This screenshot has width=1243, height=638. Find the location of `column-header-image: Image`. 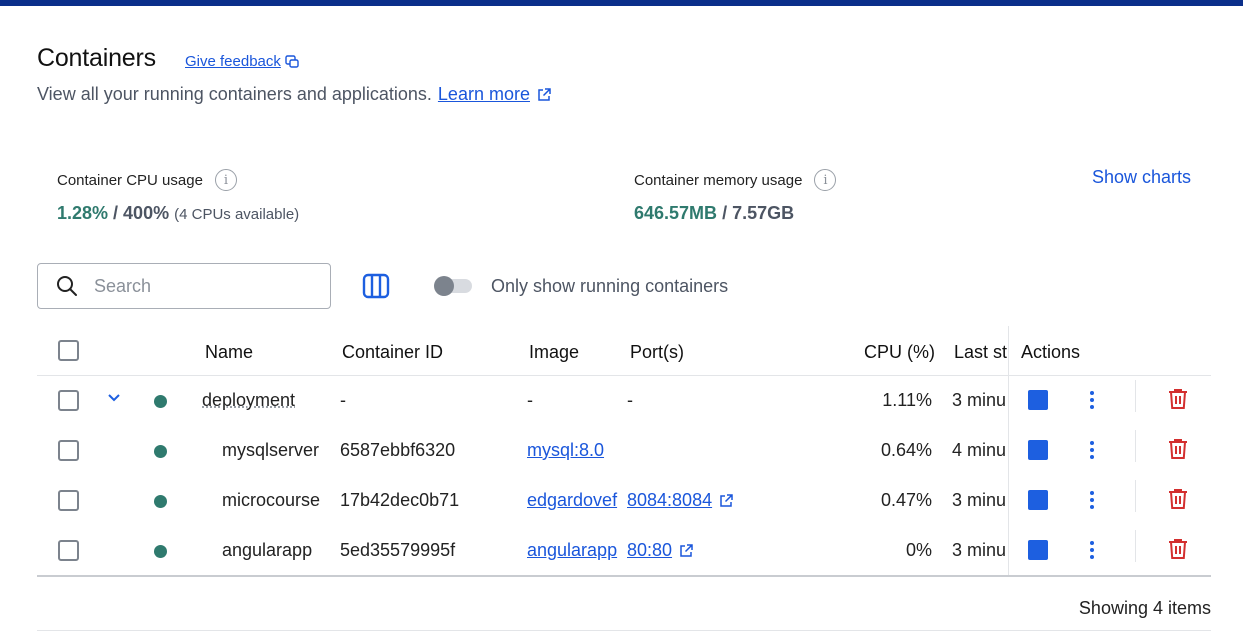

column-header-image: Image is located at coordinates (554, 352).